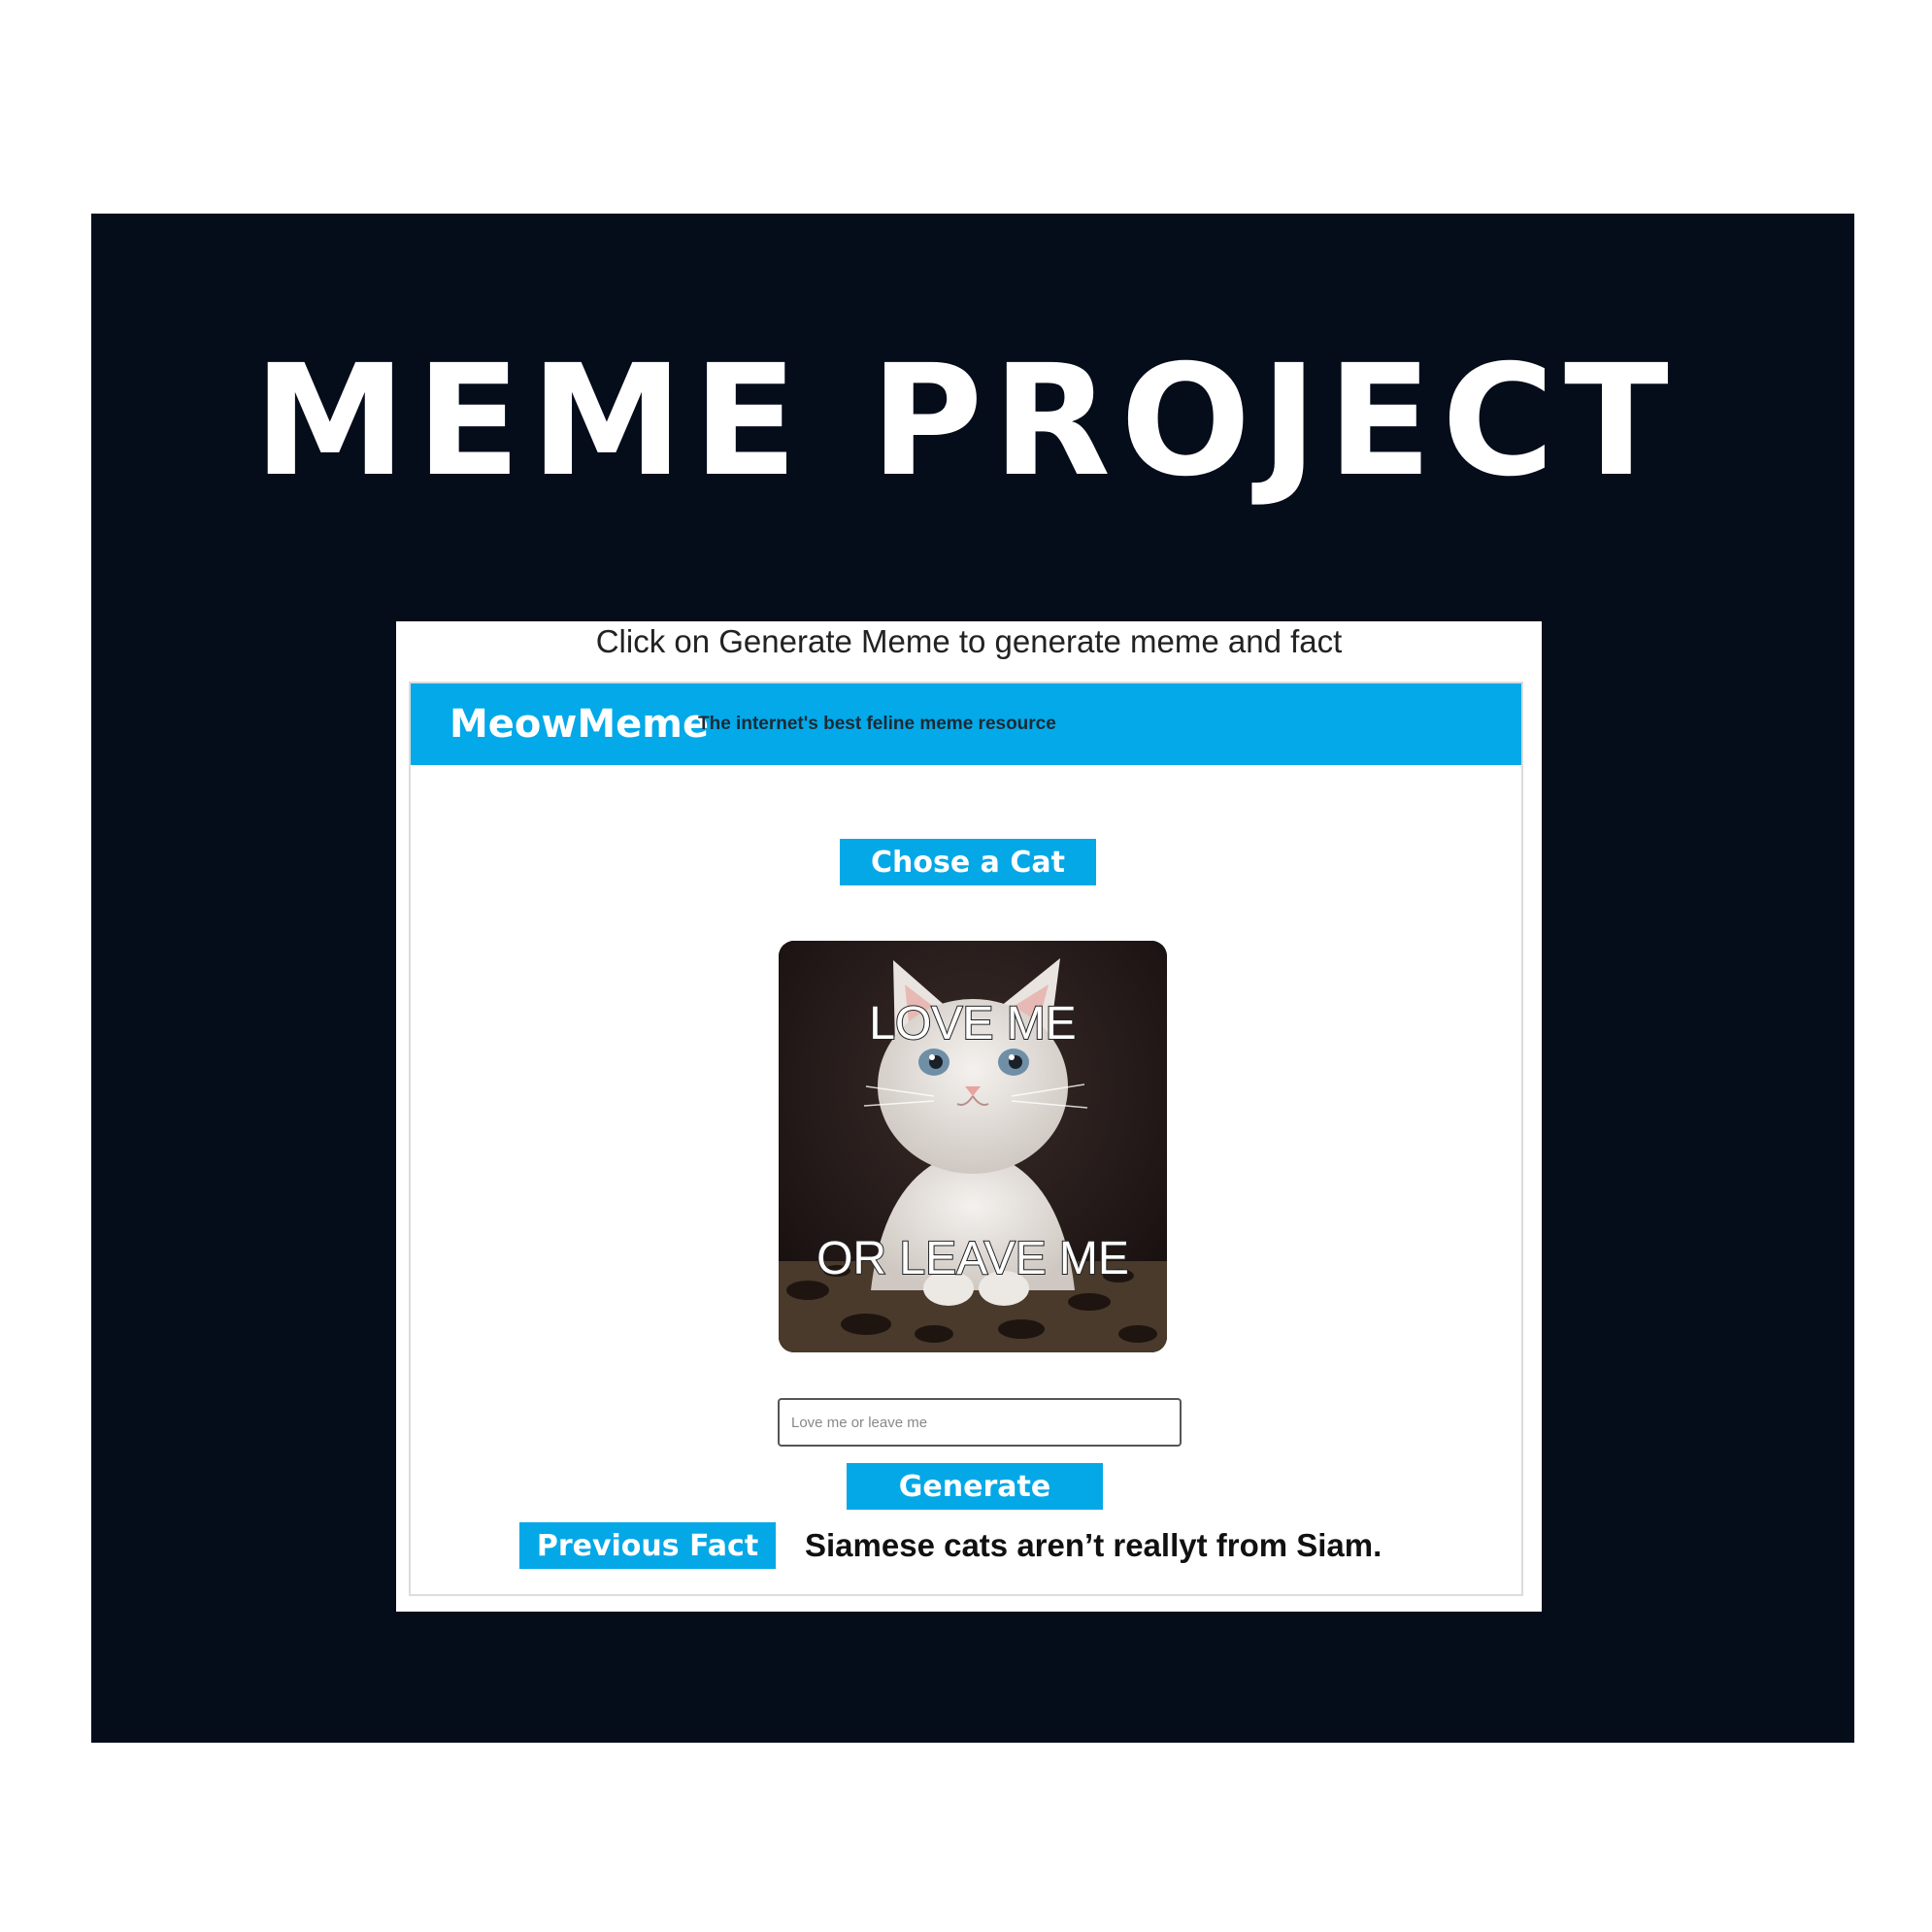 The height and width of the screenshot is (1932, 1932). Describe the element at coordinates (579, 724) in the screenshot. I see `brand-logo: MeowMeme` at that location.